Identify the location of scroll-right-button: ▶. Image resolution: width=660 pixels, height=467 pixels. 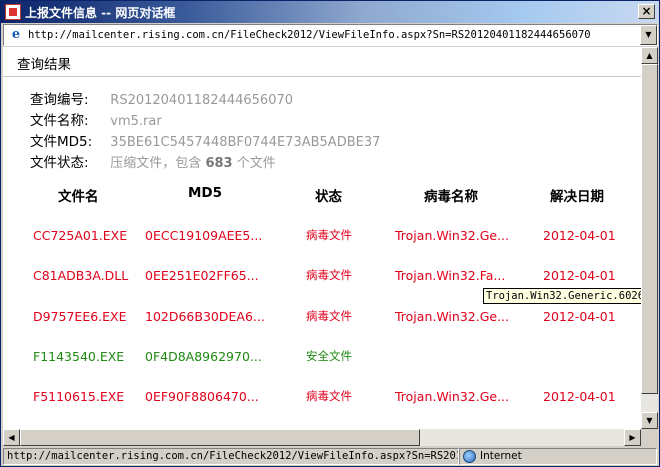
(632, 437).